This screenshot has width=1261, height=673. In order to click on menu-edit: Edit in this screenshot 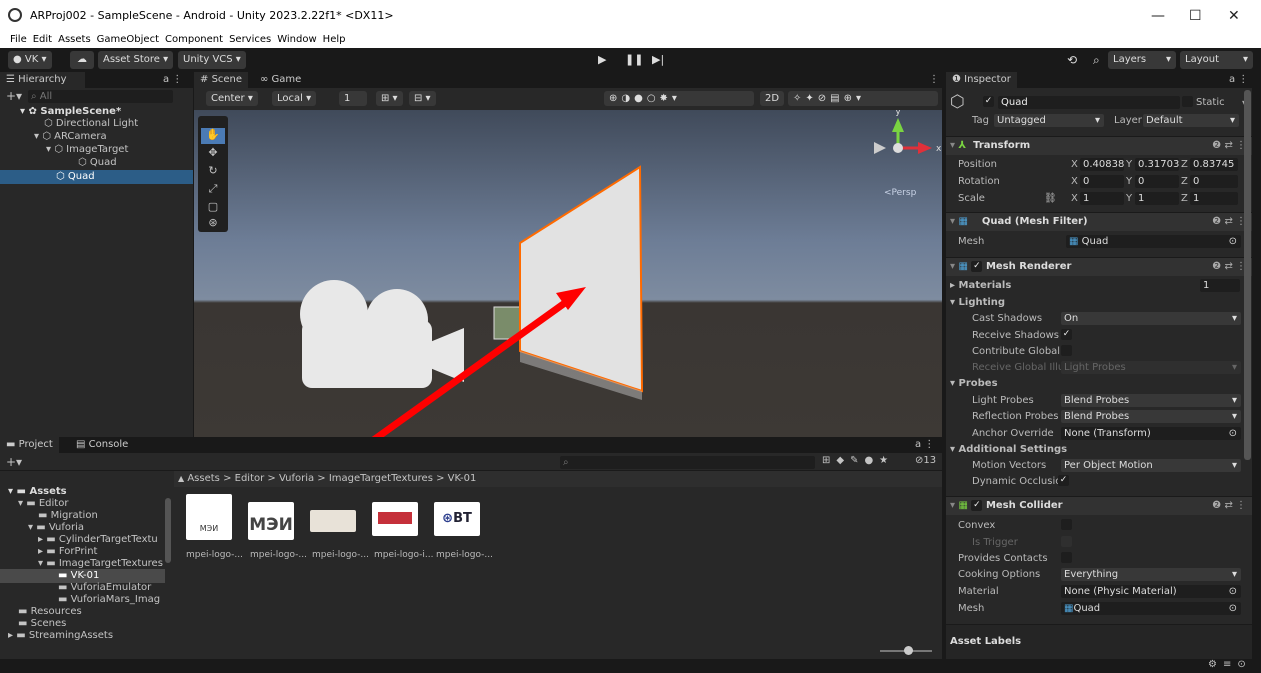, I will do `click(42, 39)`.